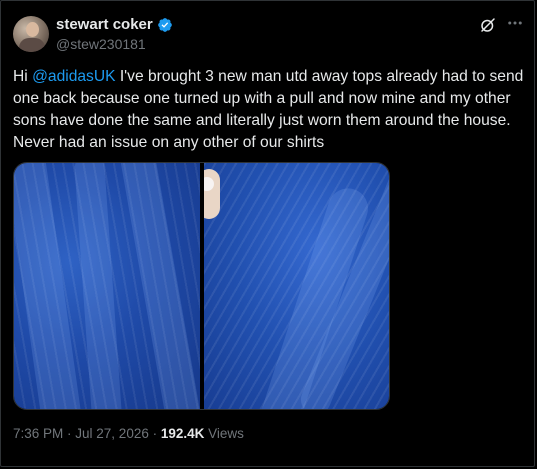  I want to click on author-name-row: stewart coker, so click(114, 24).